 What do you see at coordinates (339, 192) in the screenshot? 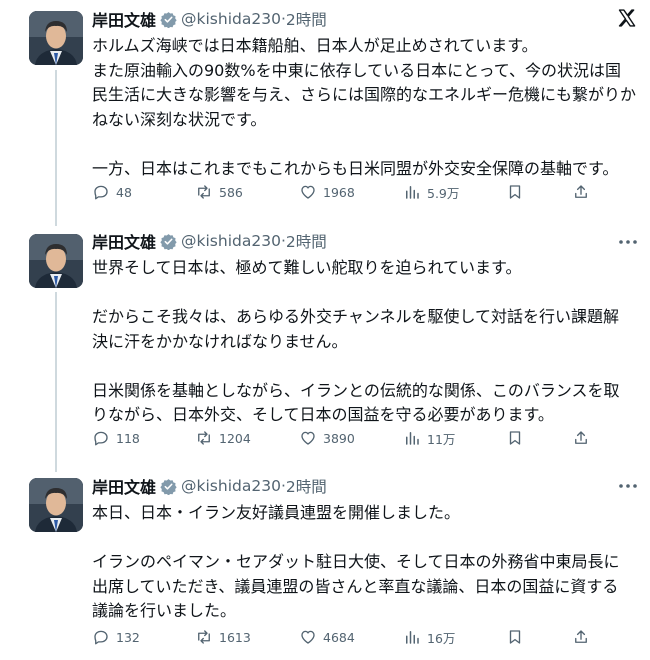
I see `like-count: 1968` at bounding box center [339, 192].